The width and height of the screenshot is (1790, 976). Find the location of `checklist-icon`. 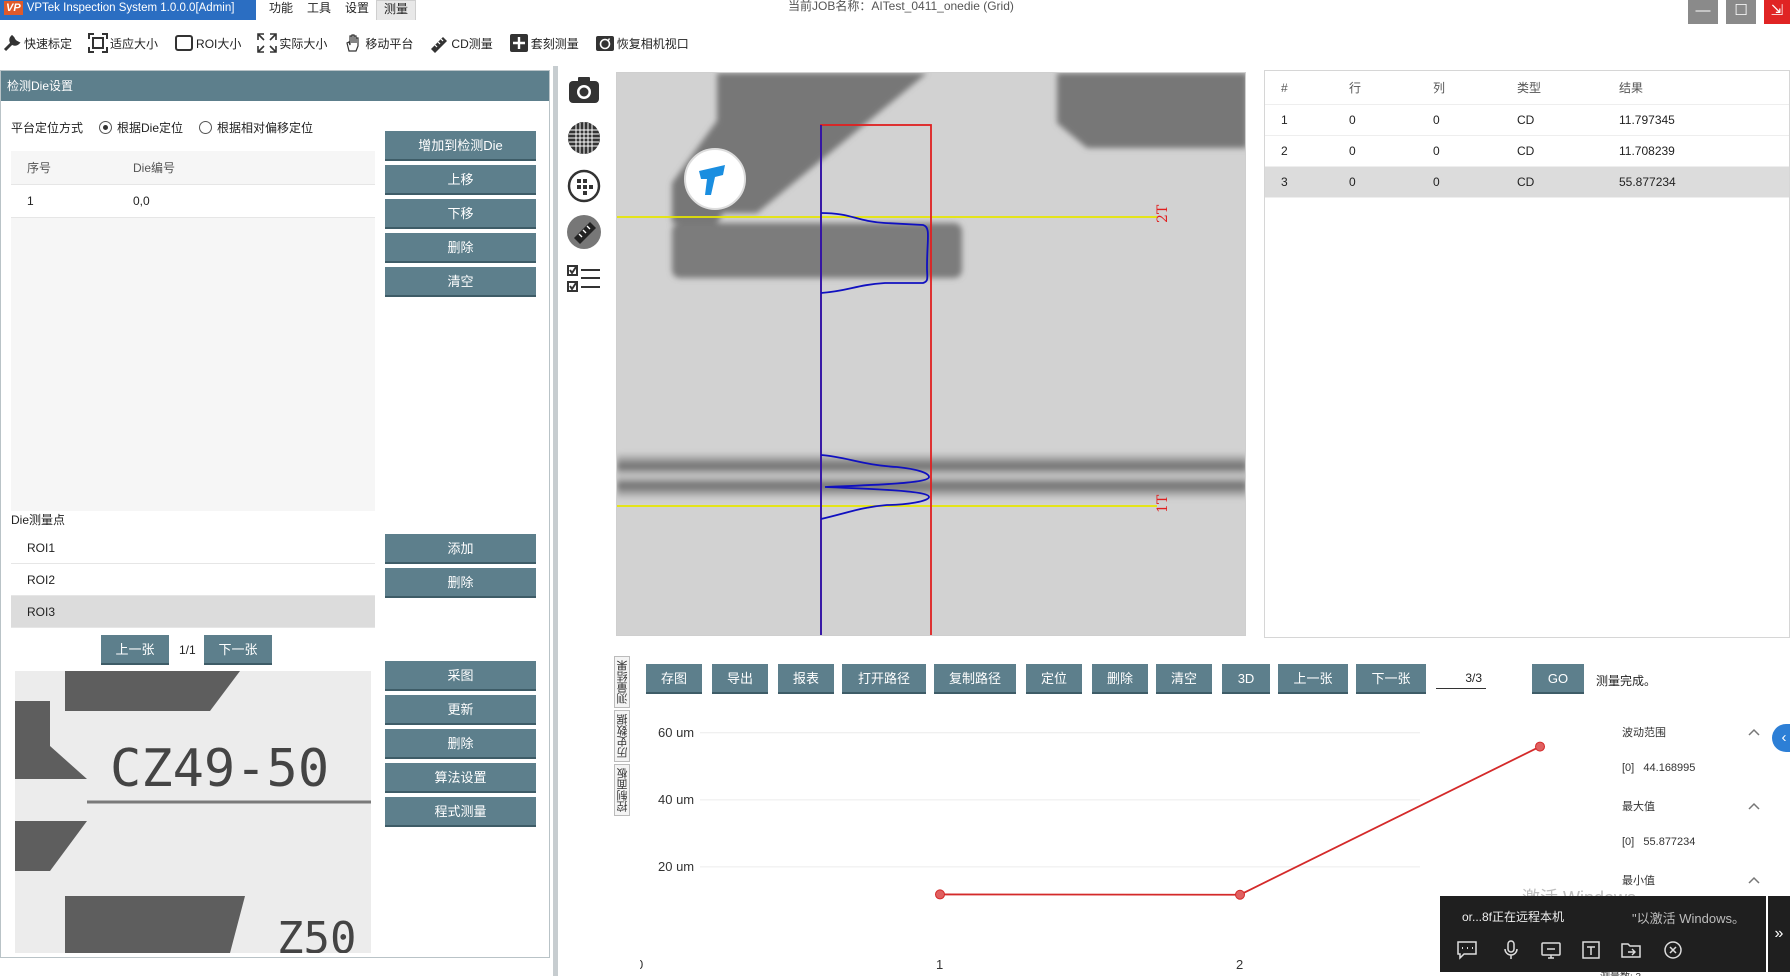

checklist-icon is located at coordinates (584, 280).